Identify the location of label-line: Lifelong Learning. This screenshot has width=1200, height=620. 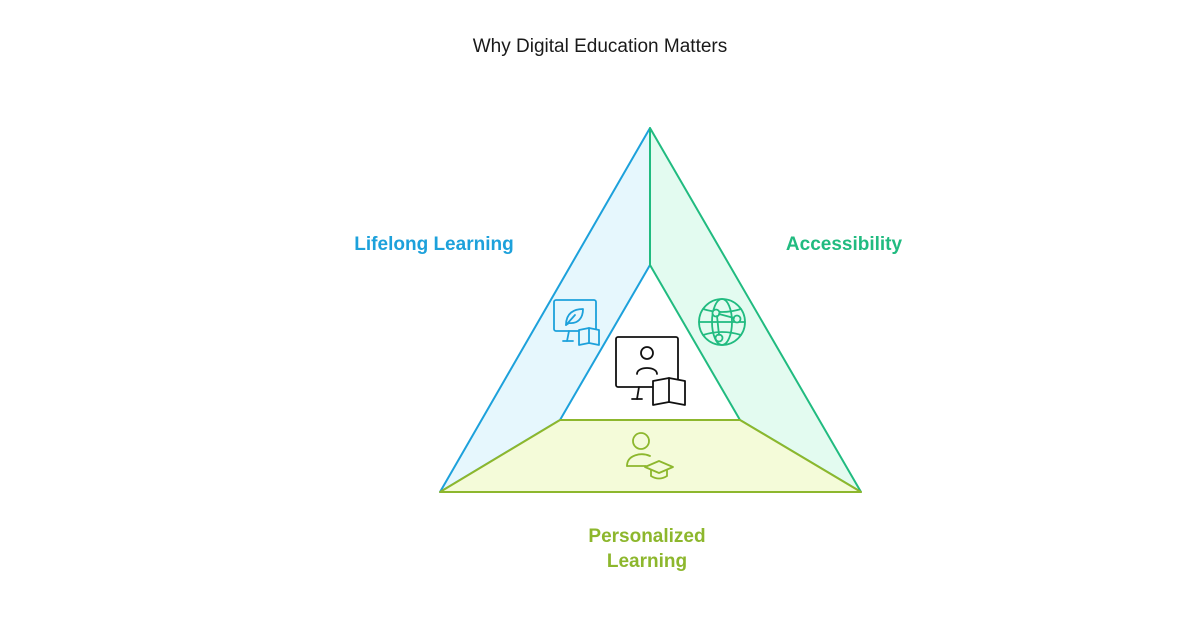
(434, 244).